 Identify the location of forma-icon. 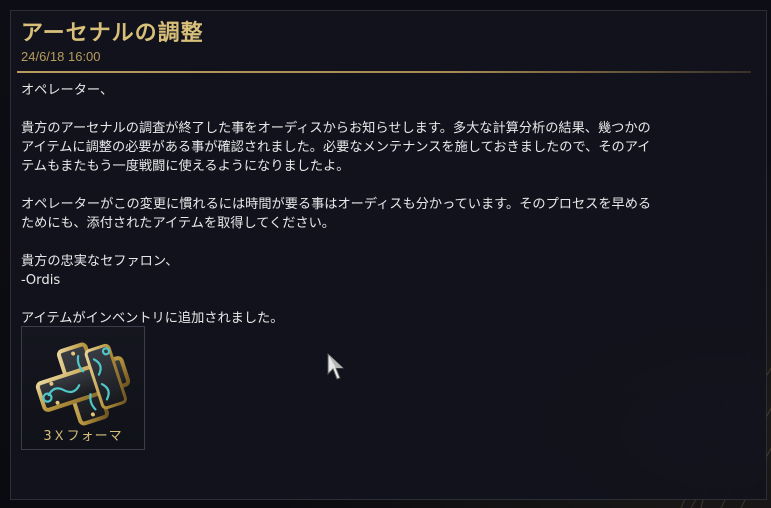
(83, 384).